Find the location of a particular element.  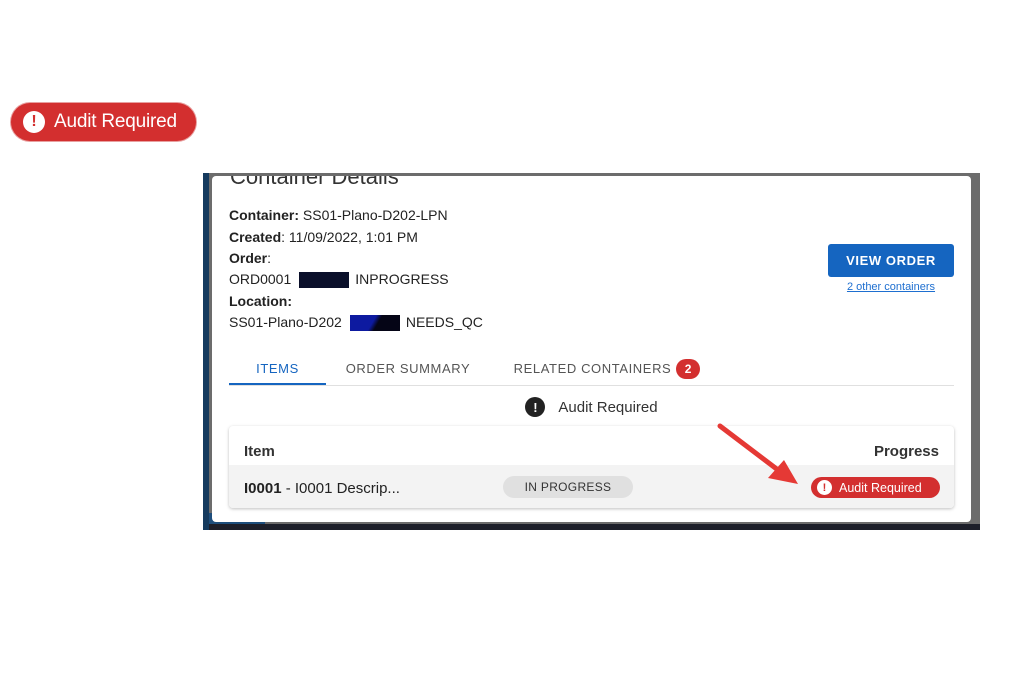

created-value: : 11/09/2022, 1:01 PM is located at coordinates (349, 237).